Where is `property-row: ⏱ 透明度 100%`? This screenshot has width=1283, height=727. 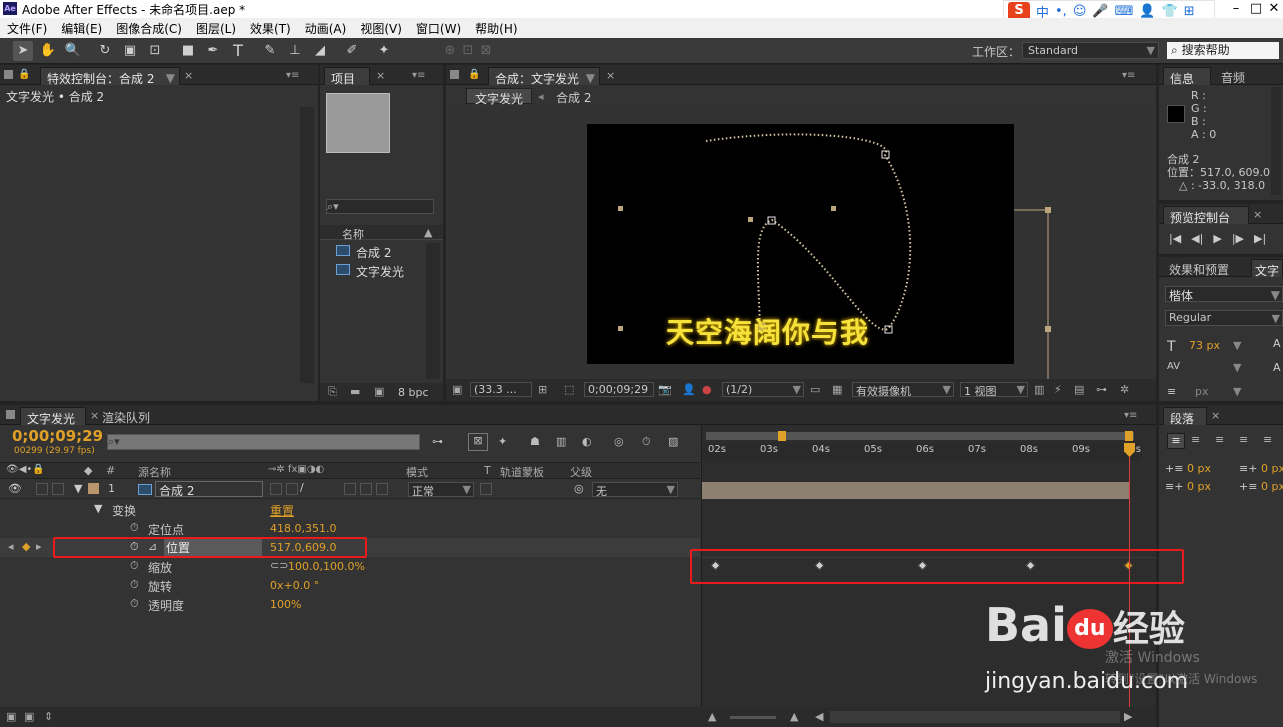 property-row: ⏱ 透明度 100% is located at coordinates (350, 604).